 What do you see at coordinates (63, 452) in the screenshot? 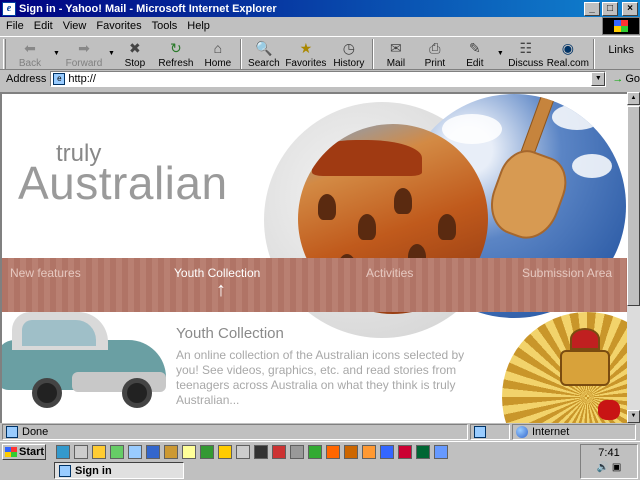
I see `quicklaunch-ie-icon` at bounding box center [63, 452].